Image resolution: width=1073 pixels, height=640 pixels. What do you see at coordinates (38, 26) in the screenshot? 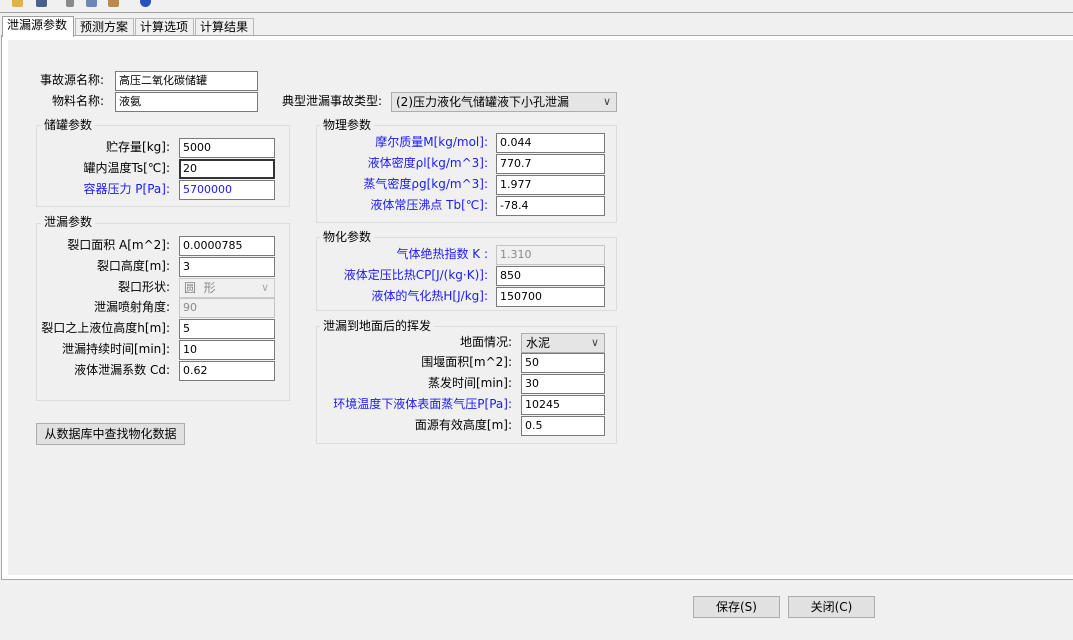
I see `tab-leak-source-params: 泄漏源参数` at bounding box center [38, 26].